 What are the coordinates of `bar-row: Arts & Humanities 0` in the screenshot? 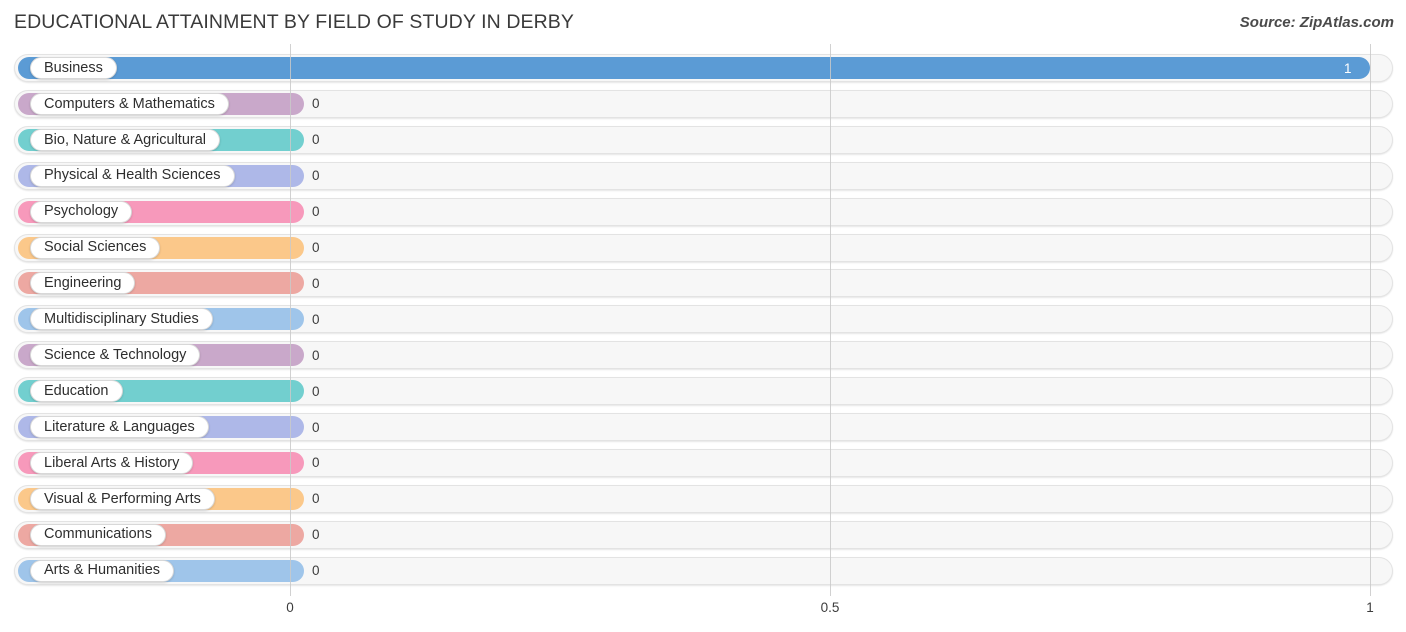 It's located at (703, 570).